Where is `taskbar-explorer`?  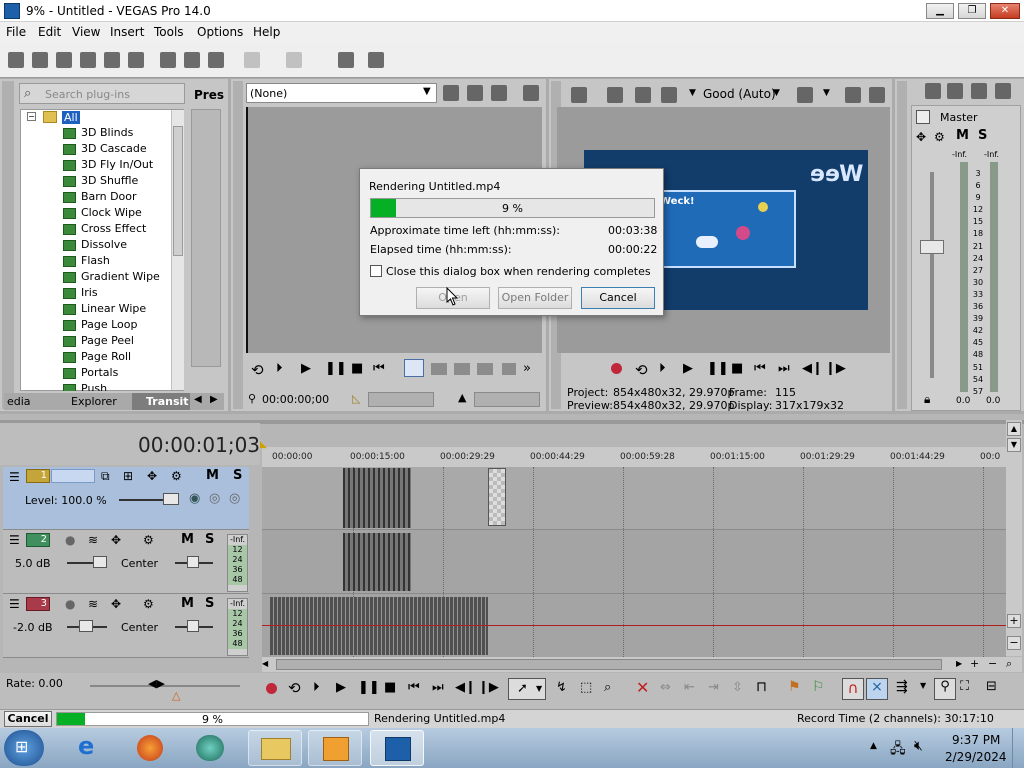 taskbar-explorer is located at coordinates (275, 748).